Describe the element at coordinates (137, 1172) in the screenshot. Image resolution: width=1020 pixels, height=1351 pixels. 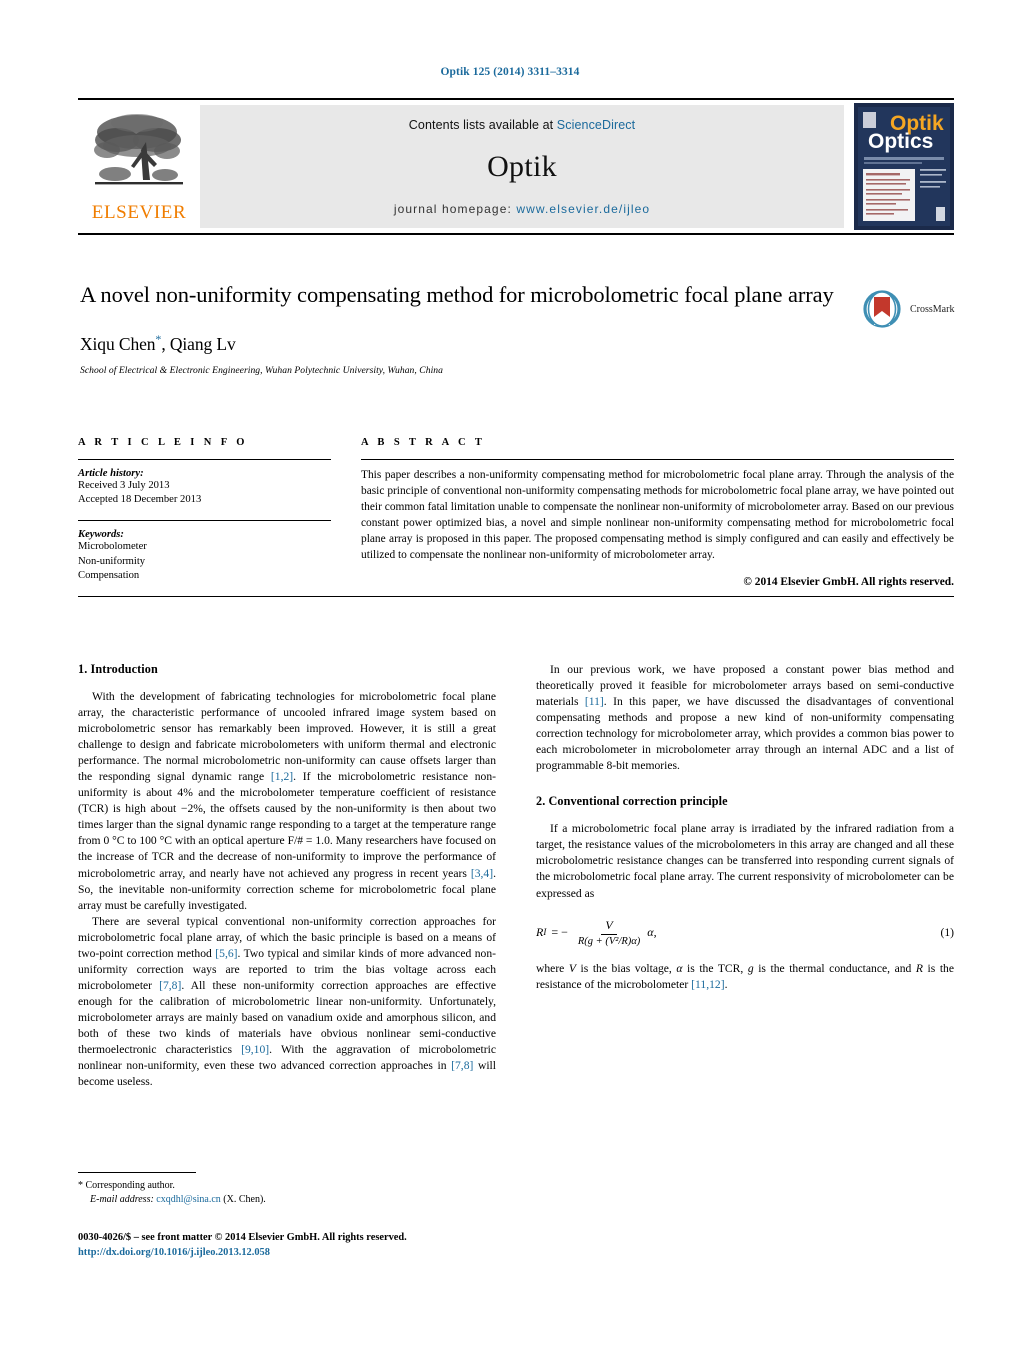
I see `footnote-divider` at that location.